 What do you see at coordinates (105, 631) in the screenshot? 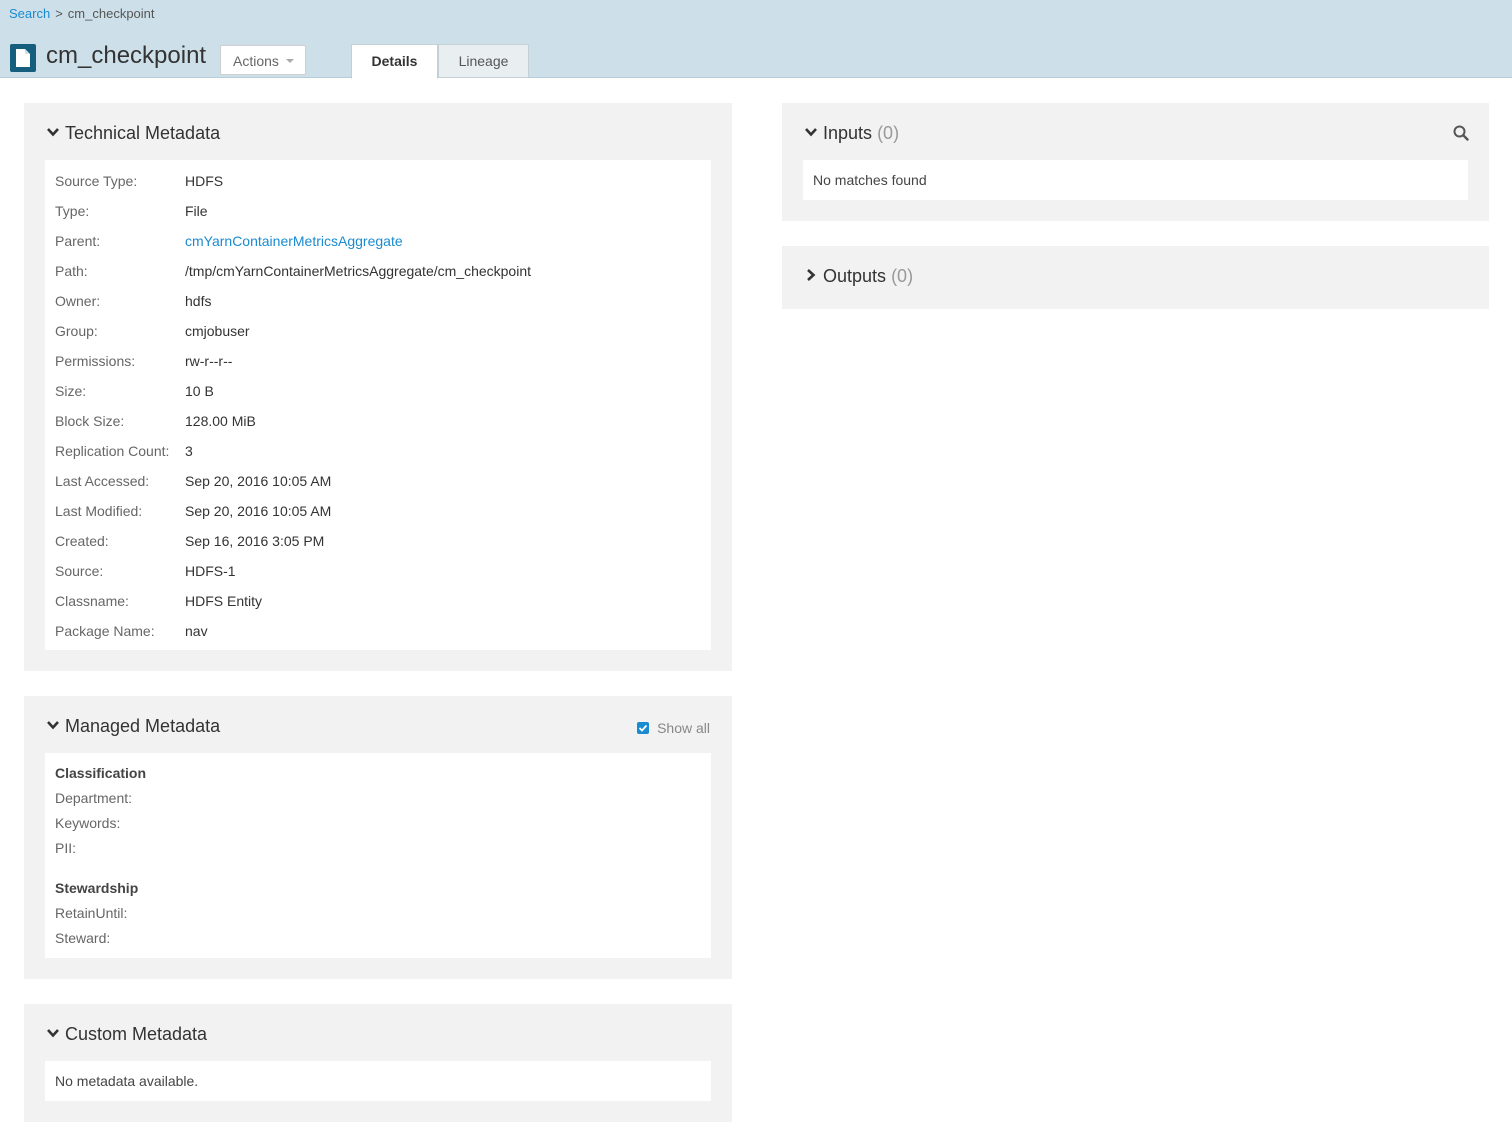
I see `tm-label: Package Name:` at bounding box center [105, 631].